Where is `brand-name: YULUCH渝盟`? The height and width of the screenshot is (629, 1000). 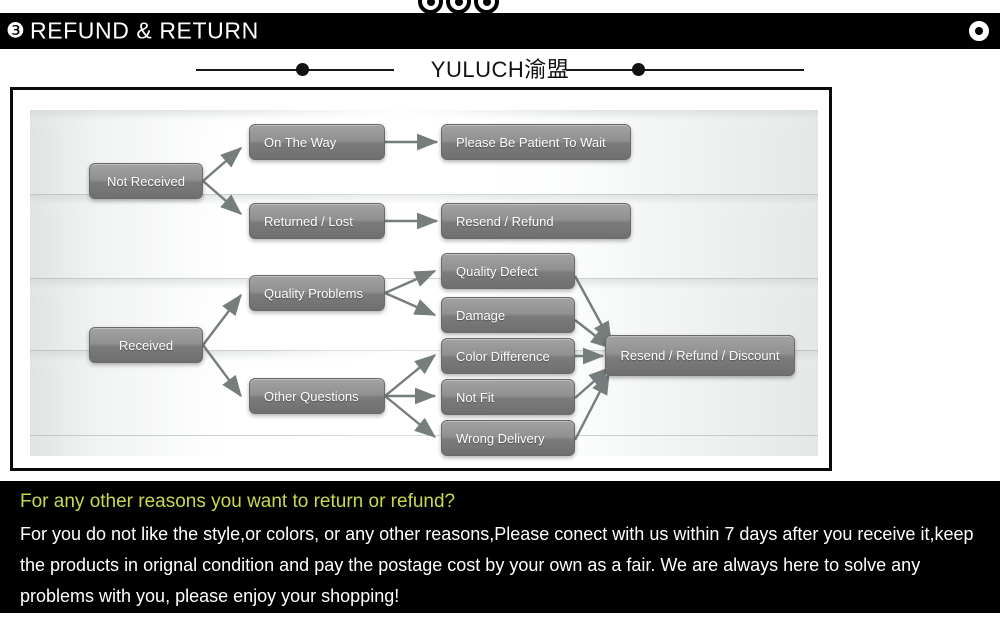 brand-name: YULUCH渝盟 is located at coordinates (500, 69).